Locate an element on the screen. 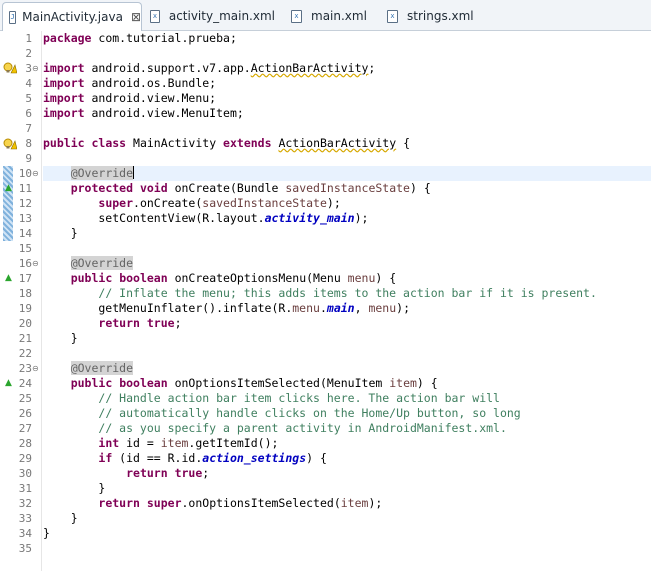  line-number: 13 is located at coordinates (25, 218).